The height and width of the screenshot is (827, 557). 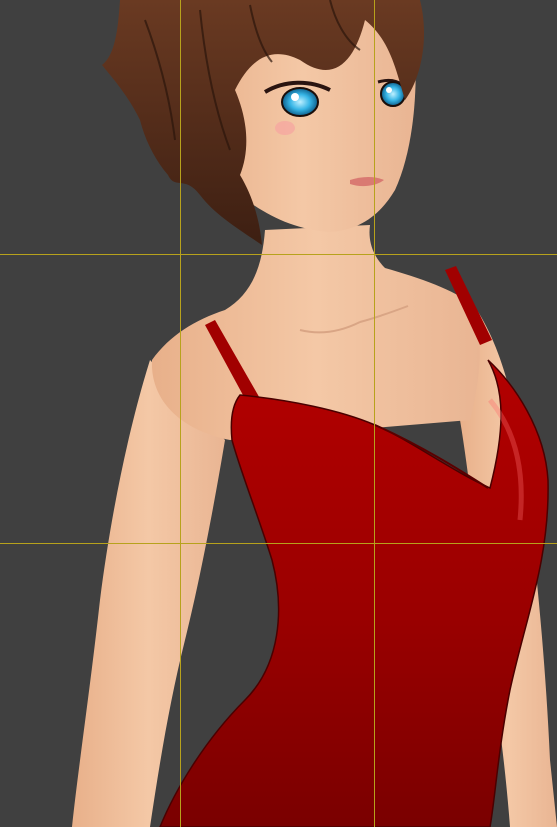 What do you see at coordinates (295, 97) in the screenshot?
I see `eye-left-shine` at bounding box center [295, 97].